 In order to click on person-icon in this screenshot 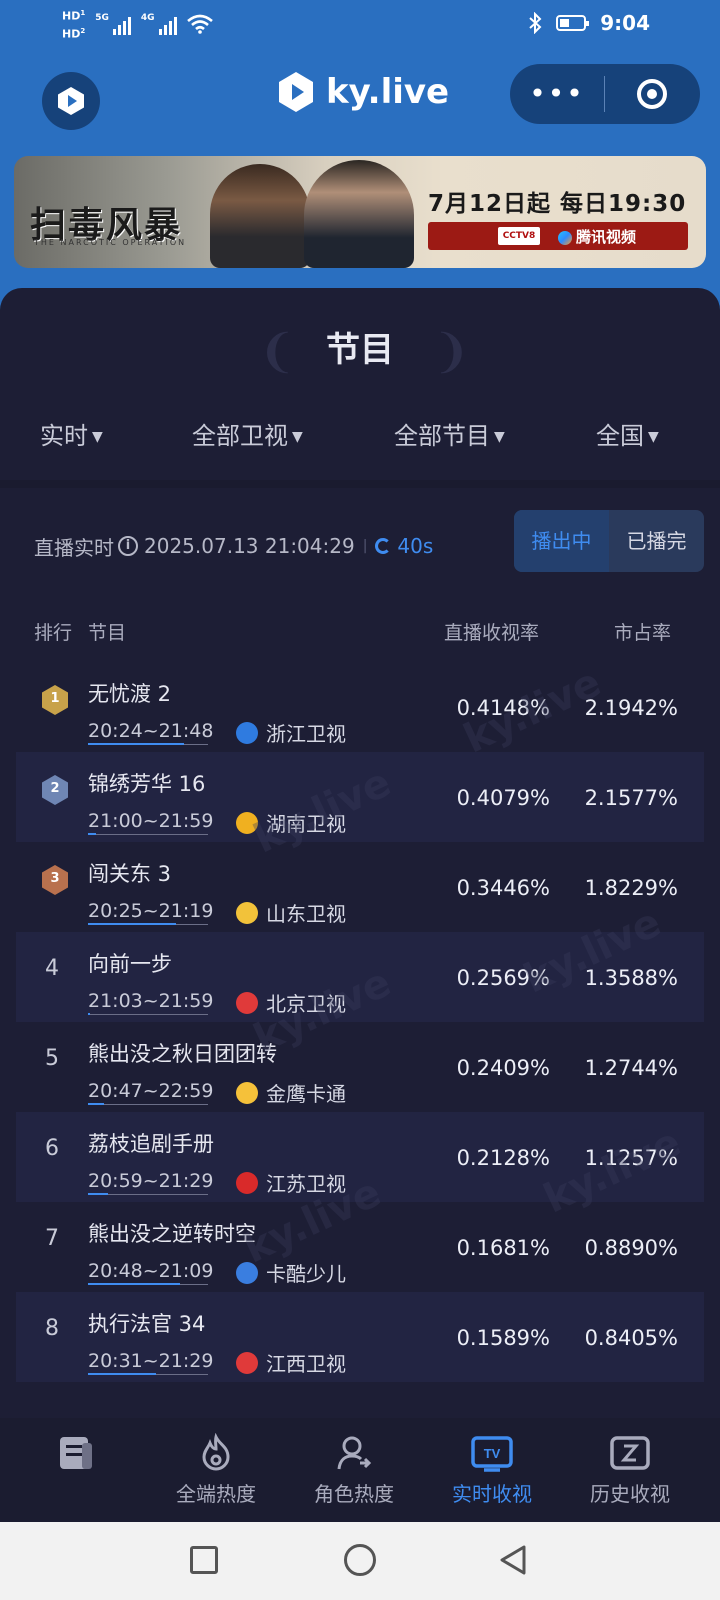, I will do `click(354, 1453)`.